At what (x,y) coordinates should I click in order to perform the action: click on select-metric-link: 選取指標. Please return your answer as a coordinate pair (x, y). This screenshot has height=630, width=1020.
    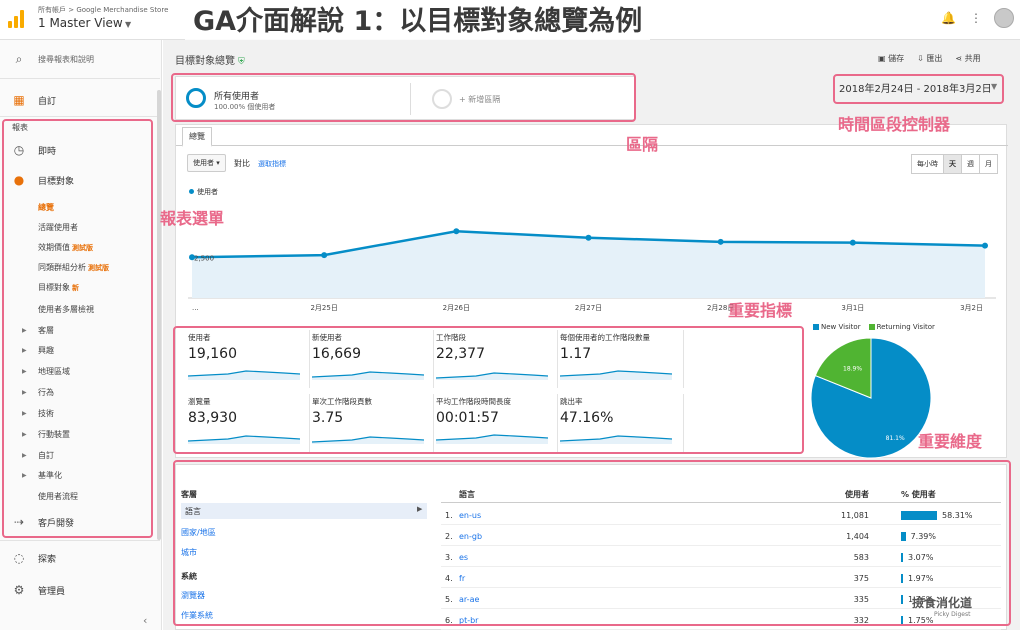
    Looking at the image, I should click on (272, 164).